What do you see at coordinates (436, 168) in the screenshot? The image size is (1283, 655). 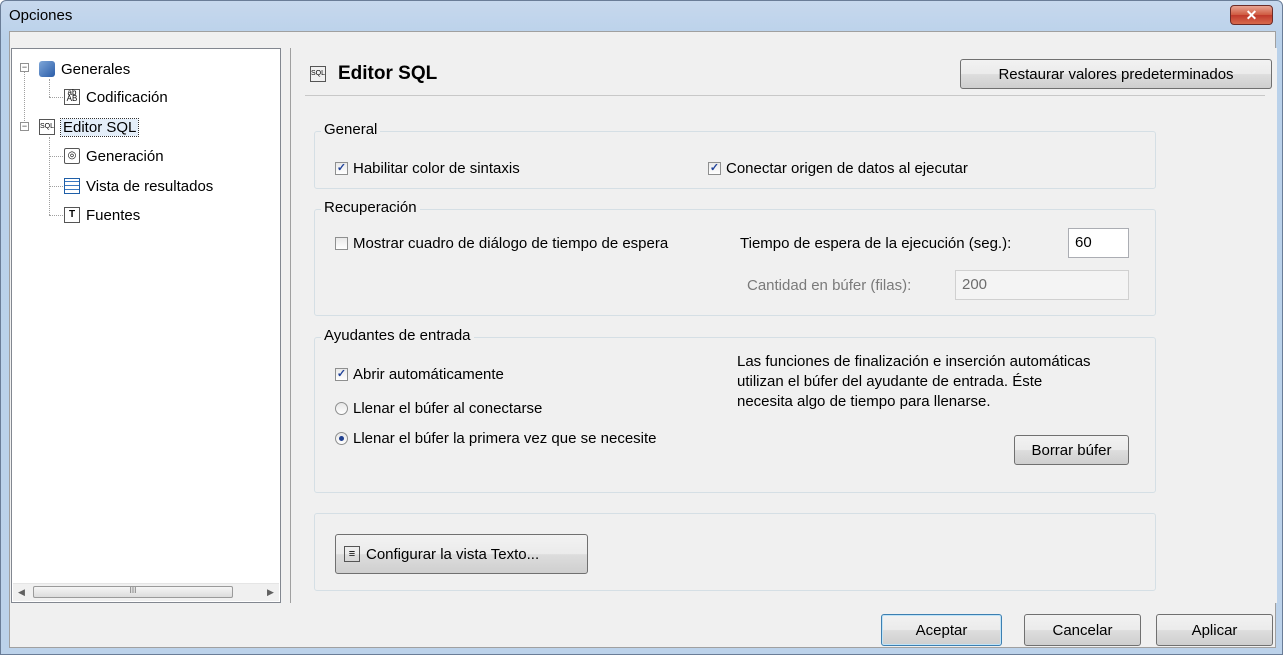 I see `syntax-color-label: Habilitar color de sintaxis` at bounding box center [436, 168].